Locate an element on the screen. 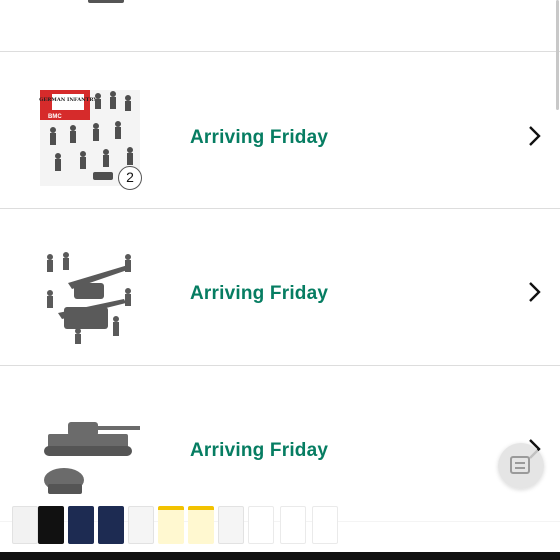  lens-search-button is located at coordinates (521, 466).